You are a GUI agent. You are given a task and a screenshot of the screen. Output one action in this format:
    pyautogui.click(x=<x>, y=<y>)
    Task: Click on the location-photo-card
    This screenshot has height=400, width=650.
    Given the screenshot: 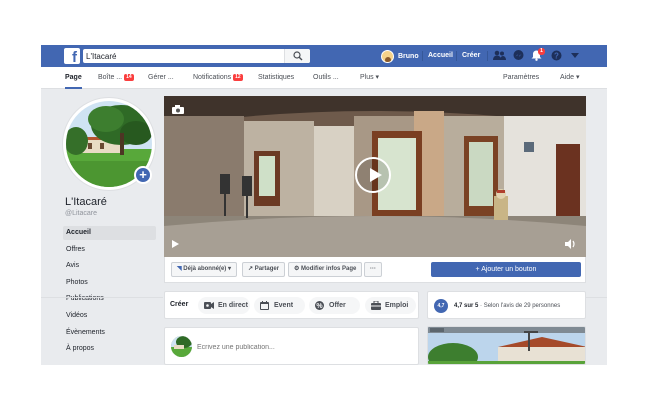 What is the action you would take?
    pyautogui.click(x=506, y=345)
    